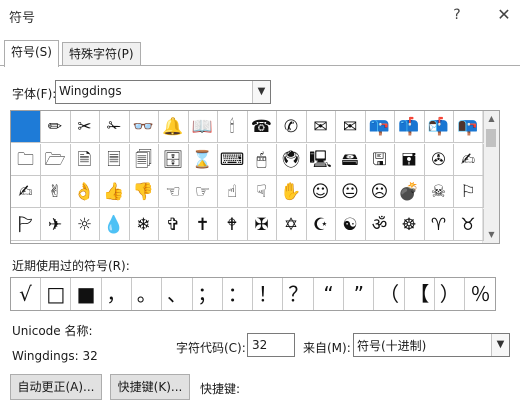 The width and height of the screenshot is (520, 408). Describe the element at coordinates (26, 294) in the screenshot. I see `recent-symbol-cell: √` at that location.